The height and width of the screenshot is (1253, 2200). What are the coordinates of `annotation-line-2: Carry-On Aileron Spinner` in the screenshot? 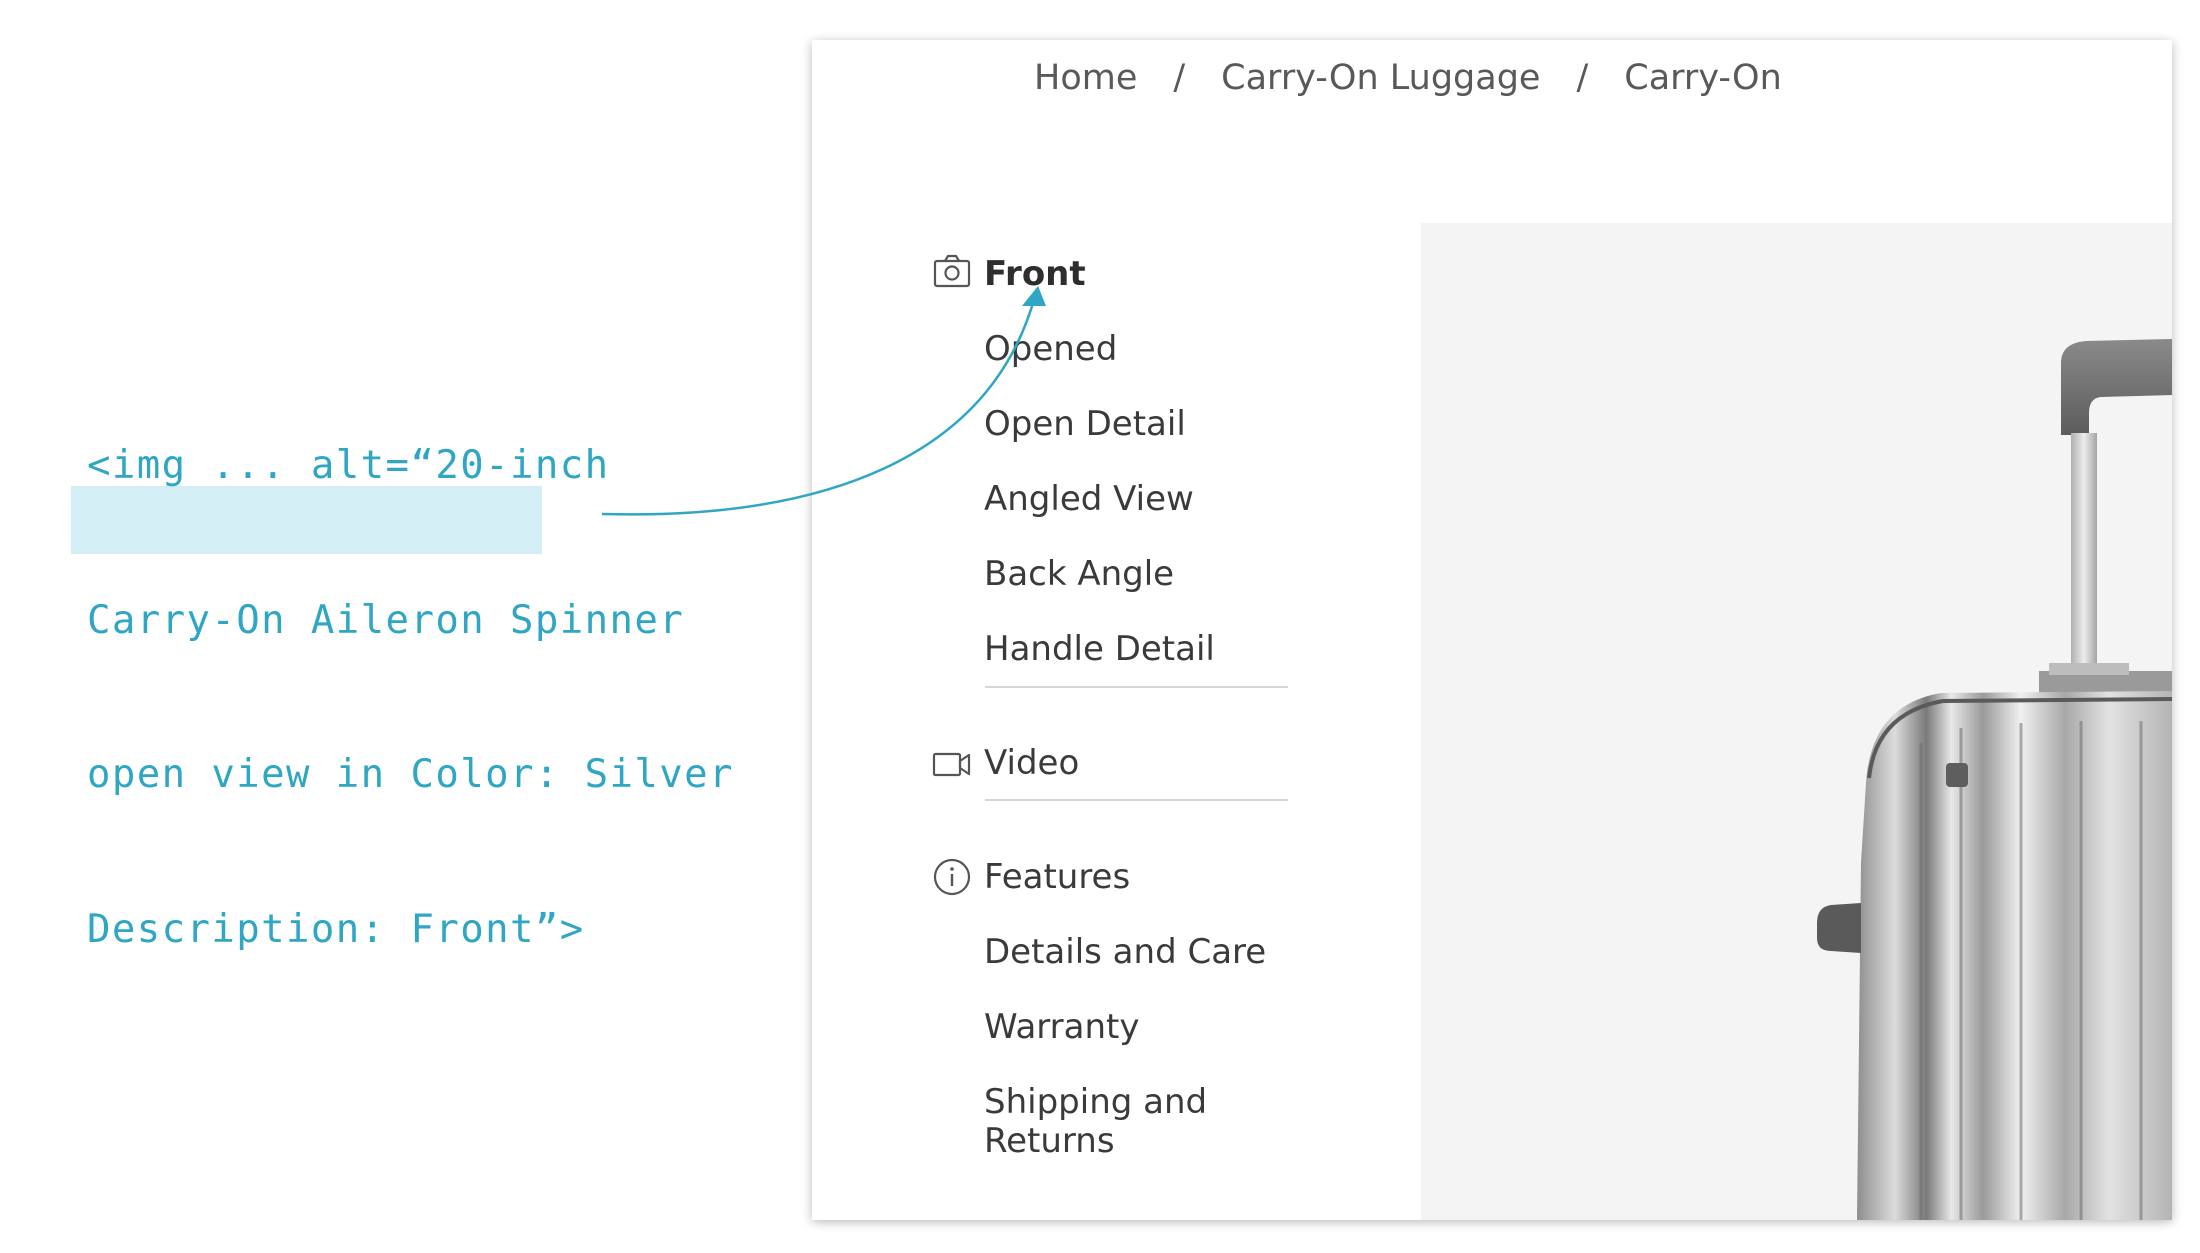 It's located at (386, 620).